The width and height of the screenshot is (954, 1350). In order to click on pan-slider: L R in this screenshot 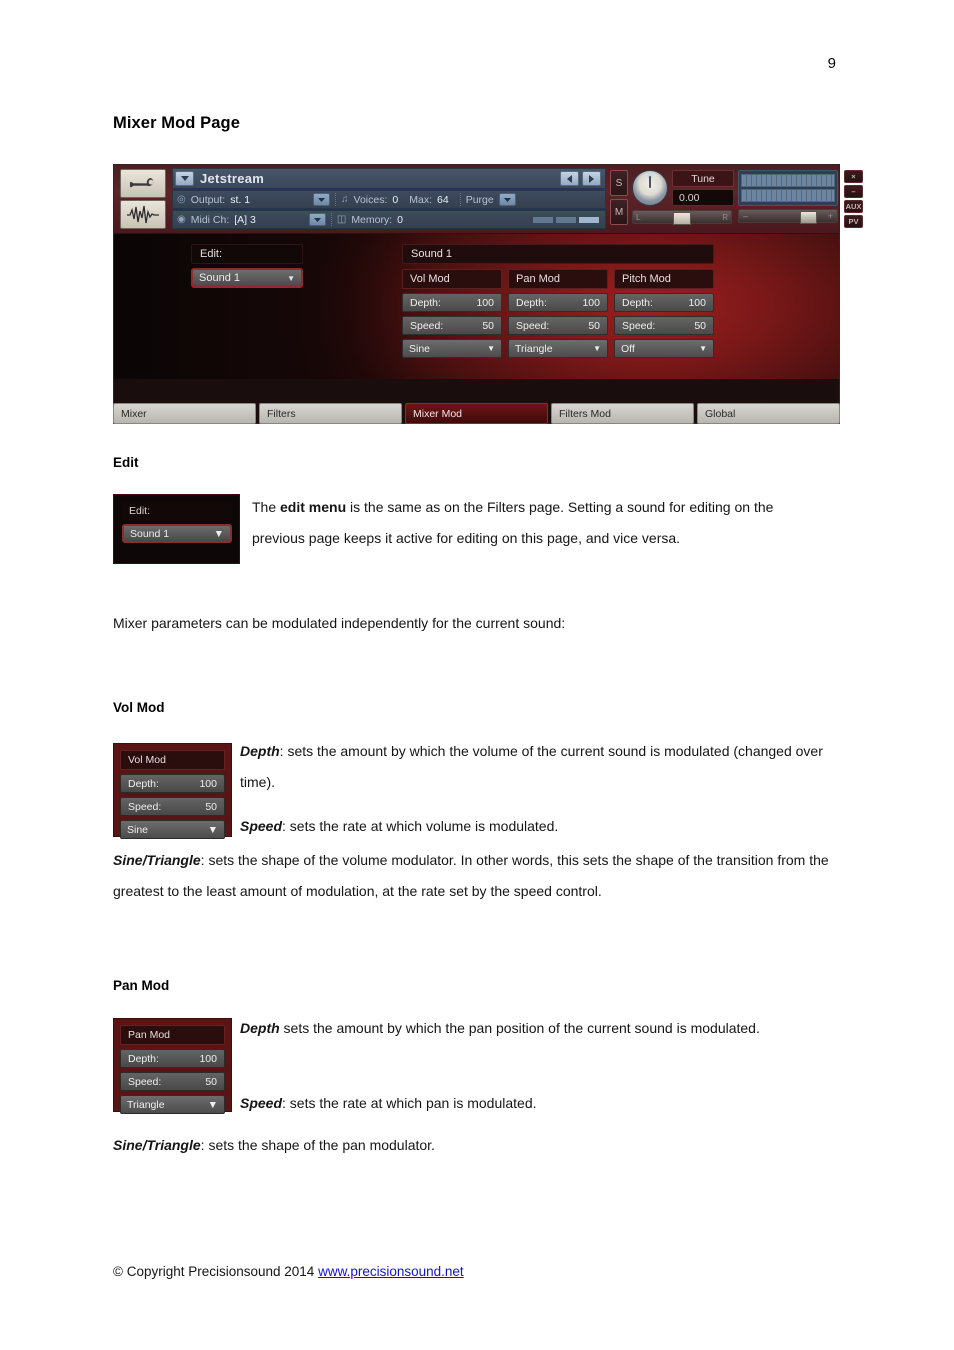, I will do `click(682, 217)`.